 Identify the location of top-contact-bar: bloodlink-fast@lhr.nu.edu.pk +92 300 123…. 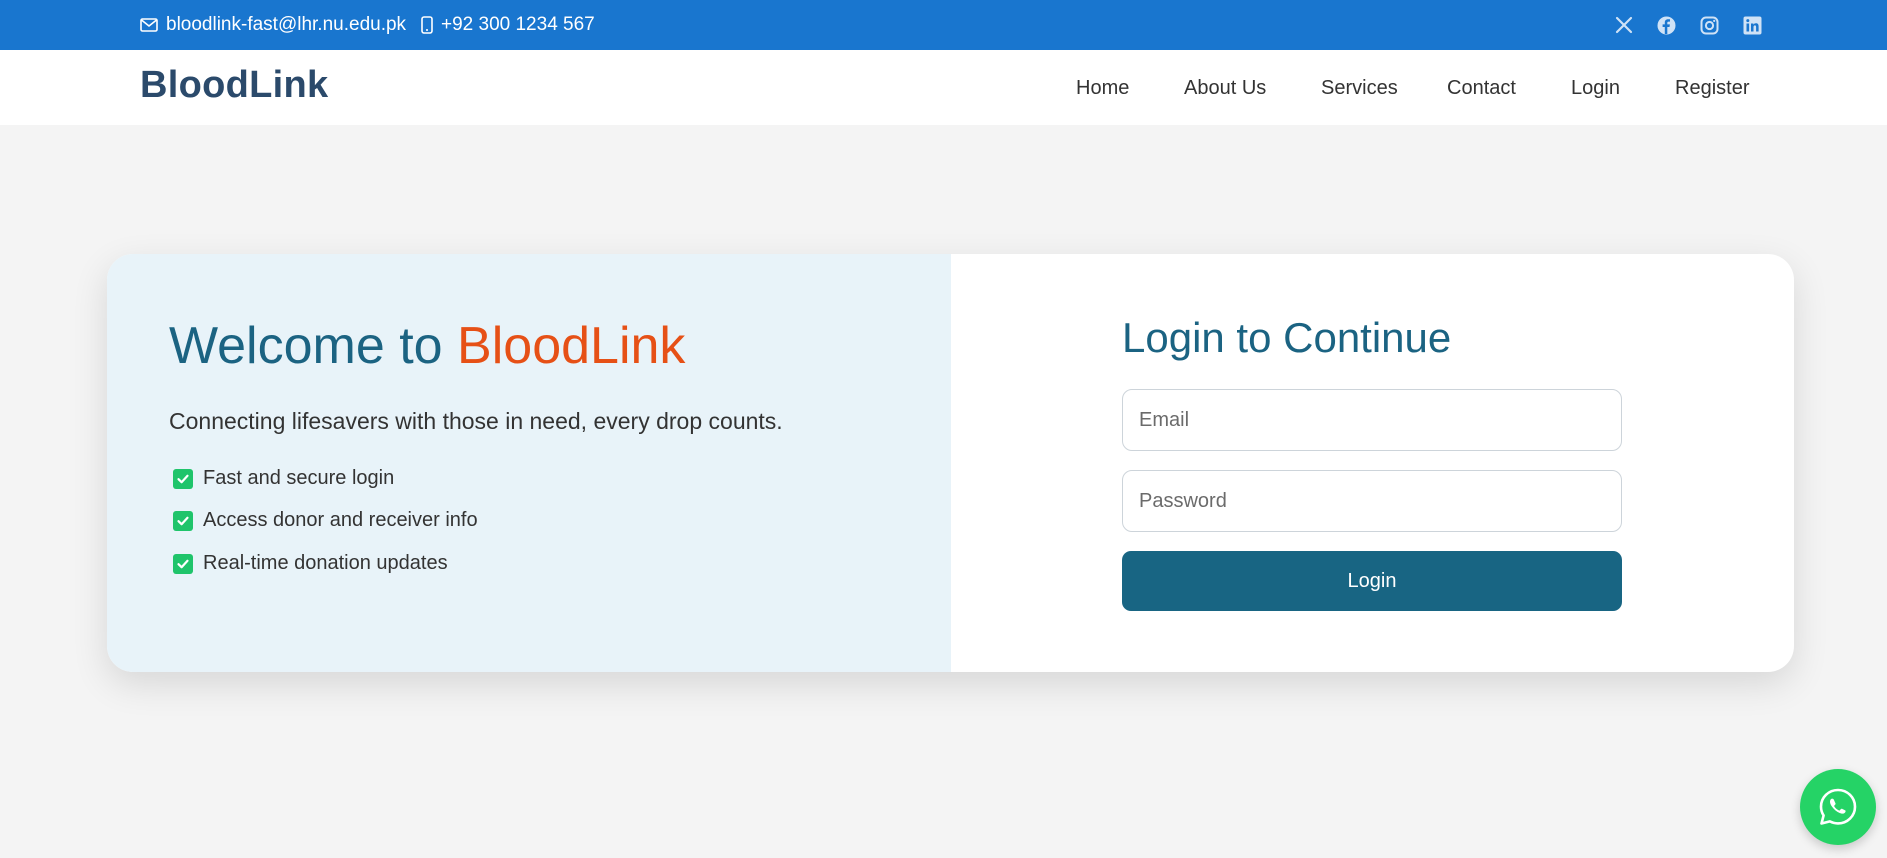
(943, 25).